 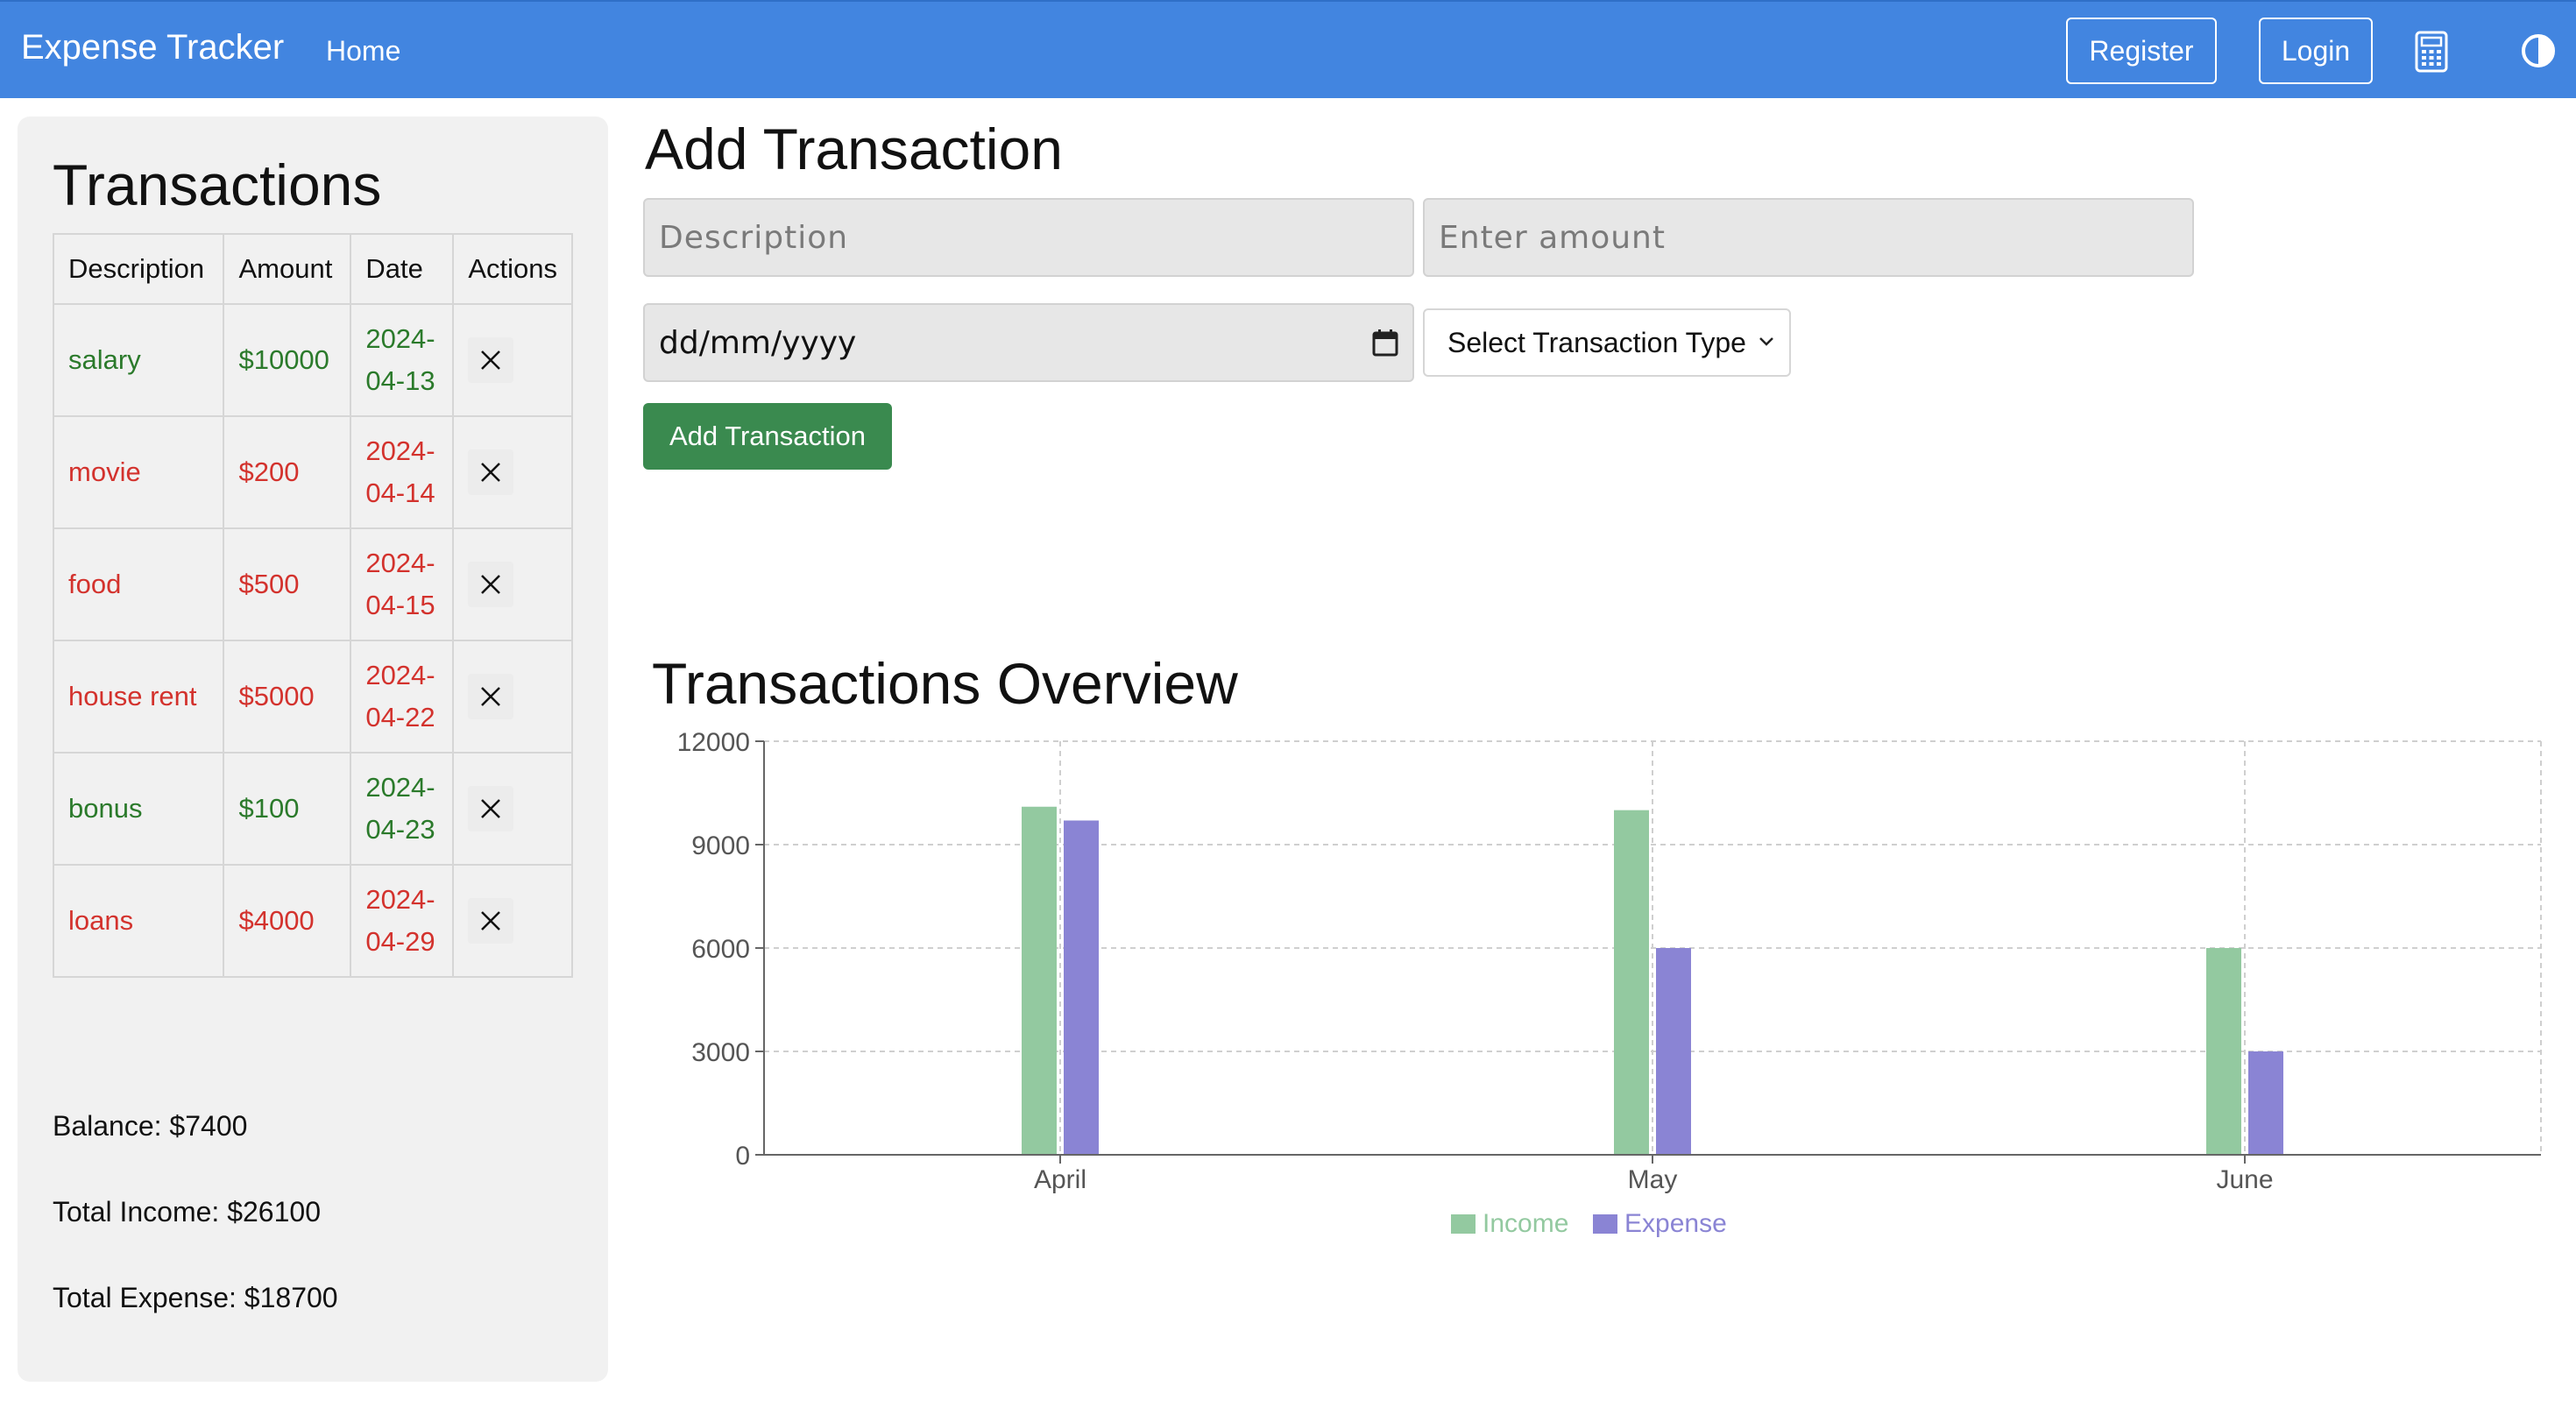 I want to click on transaction-type-select: Select Transaction Type, so click(x=1607, y=342).